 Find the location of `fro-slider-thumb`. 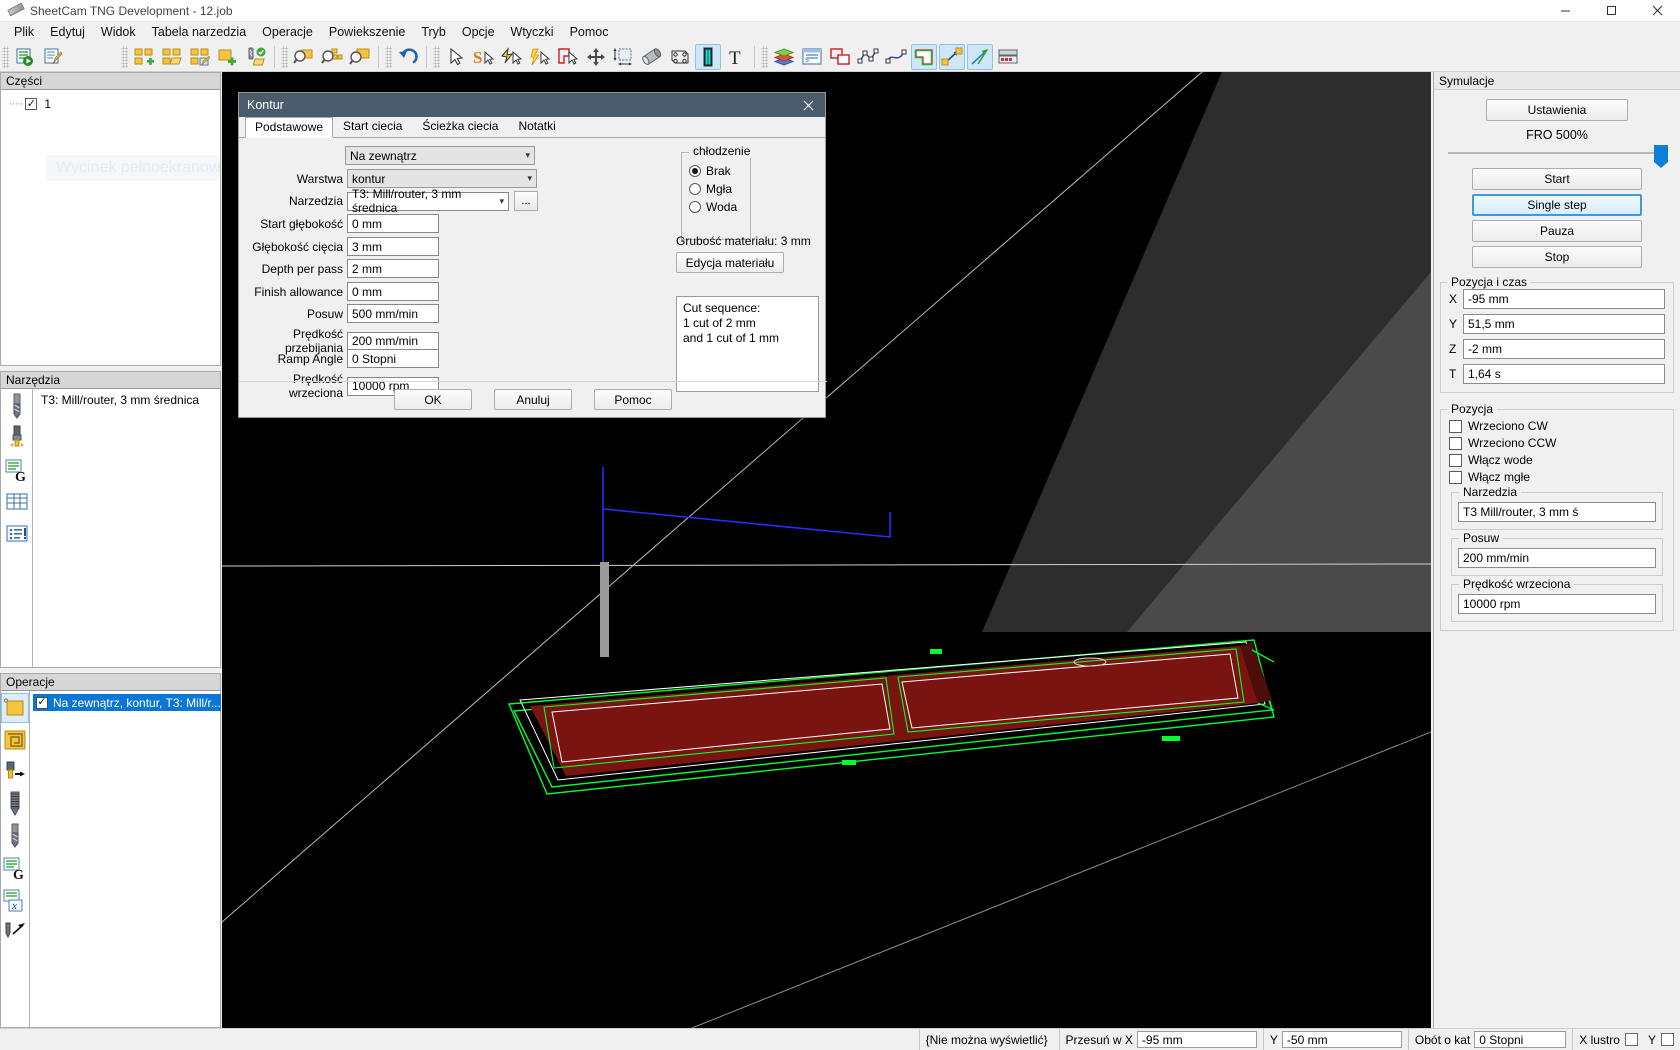

fro-slider-thumb is located at coordinates (1661, 156).